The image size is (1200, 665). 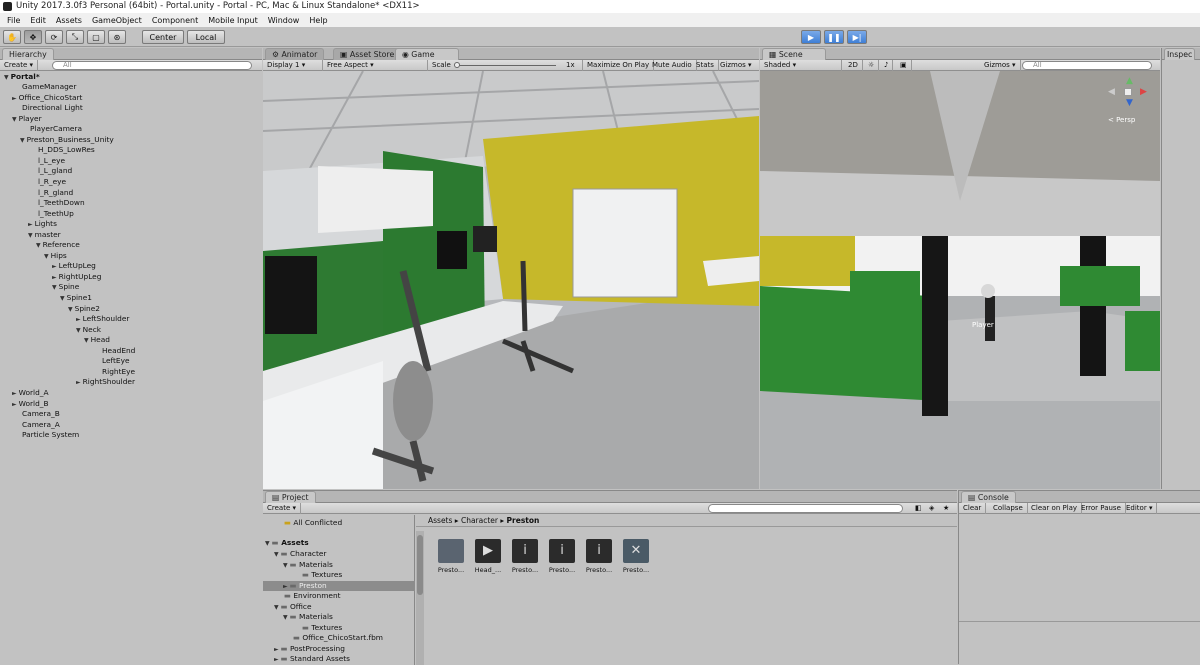 What do you see at coordinates (290, 497) in the screenshot?
I see `tab-project: ▤ Project` at bounding box center [290, 497].